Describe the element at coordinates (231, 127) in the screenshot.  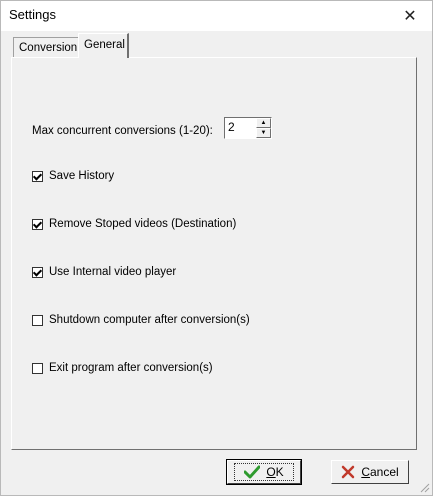
I see `max-concurrent-value: 2` at that location.